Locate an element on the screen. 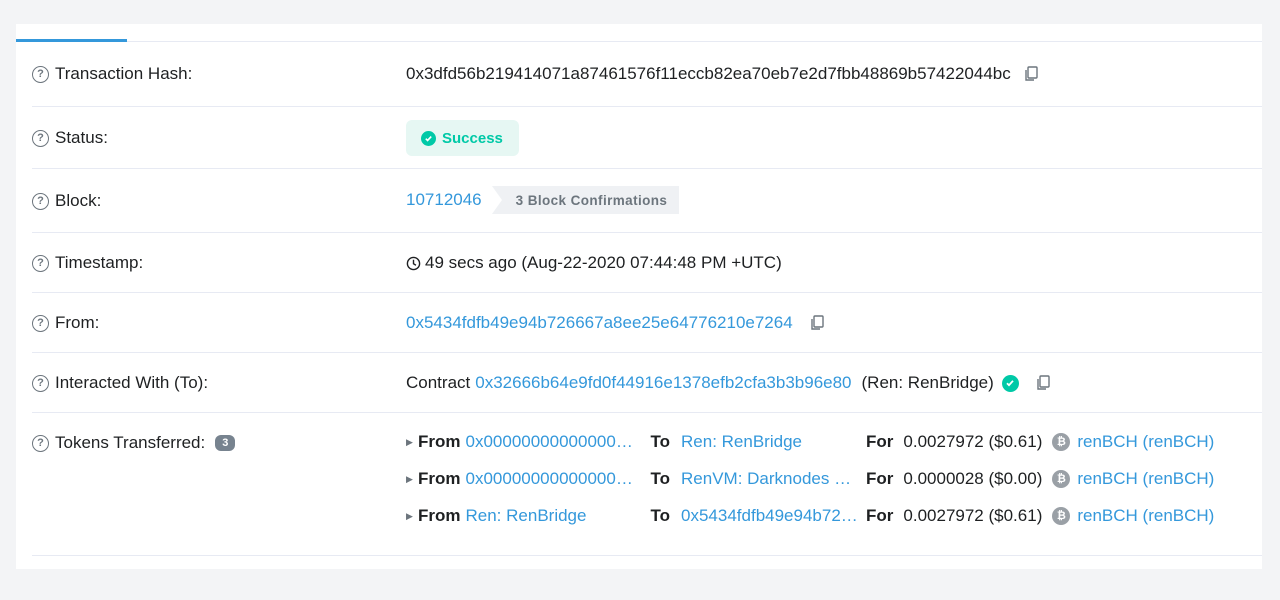 This screenshot has width=1280, height=600. verified-check-icon is located at coordinates (1010, 383).